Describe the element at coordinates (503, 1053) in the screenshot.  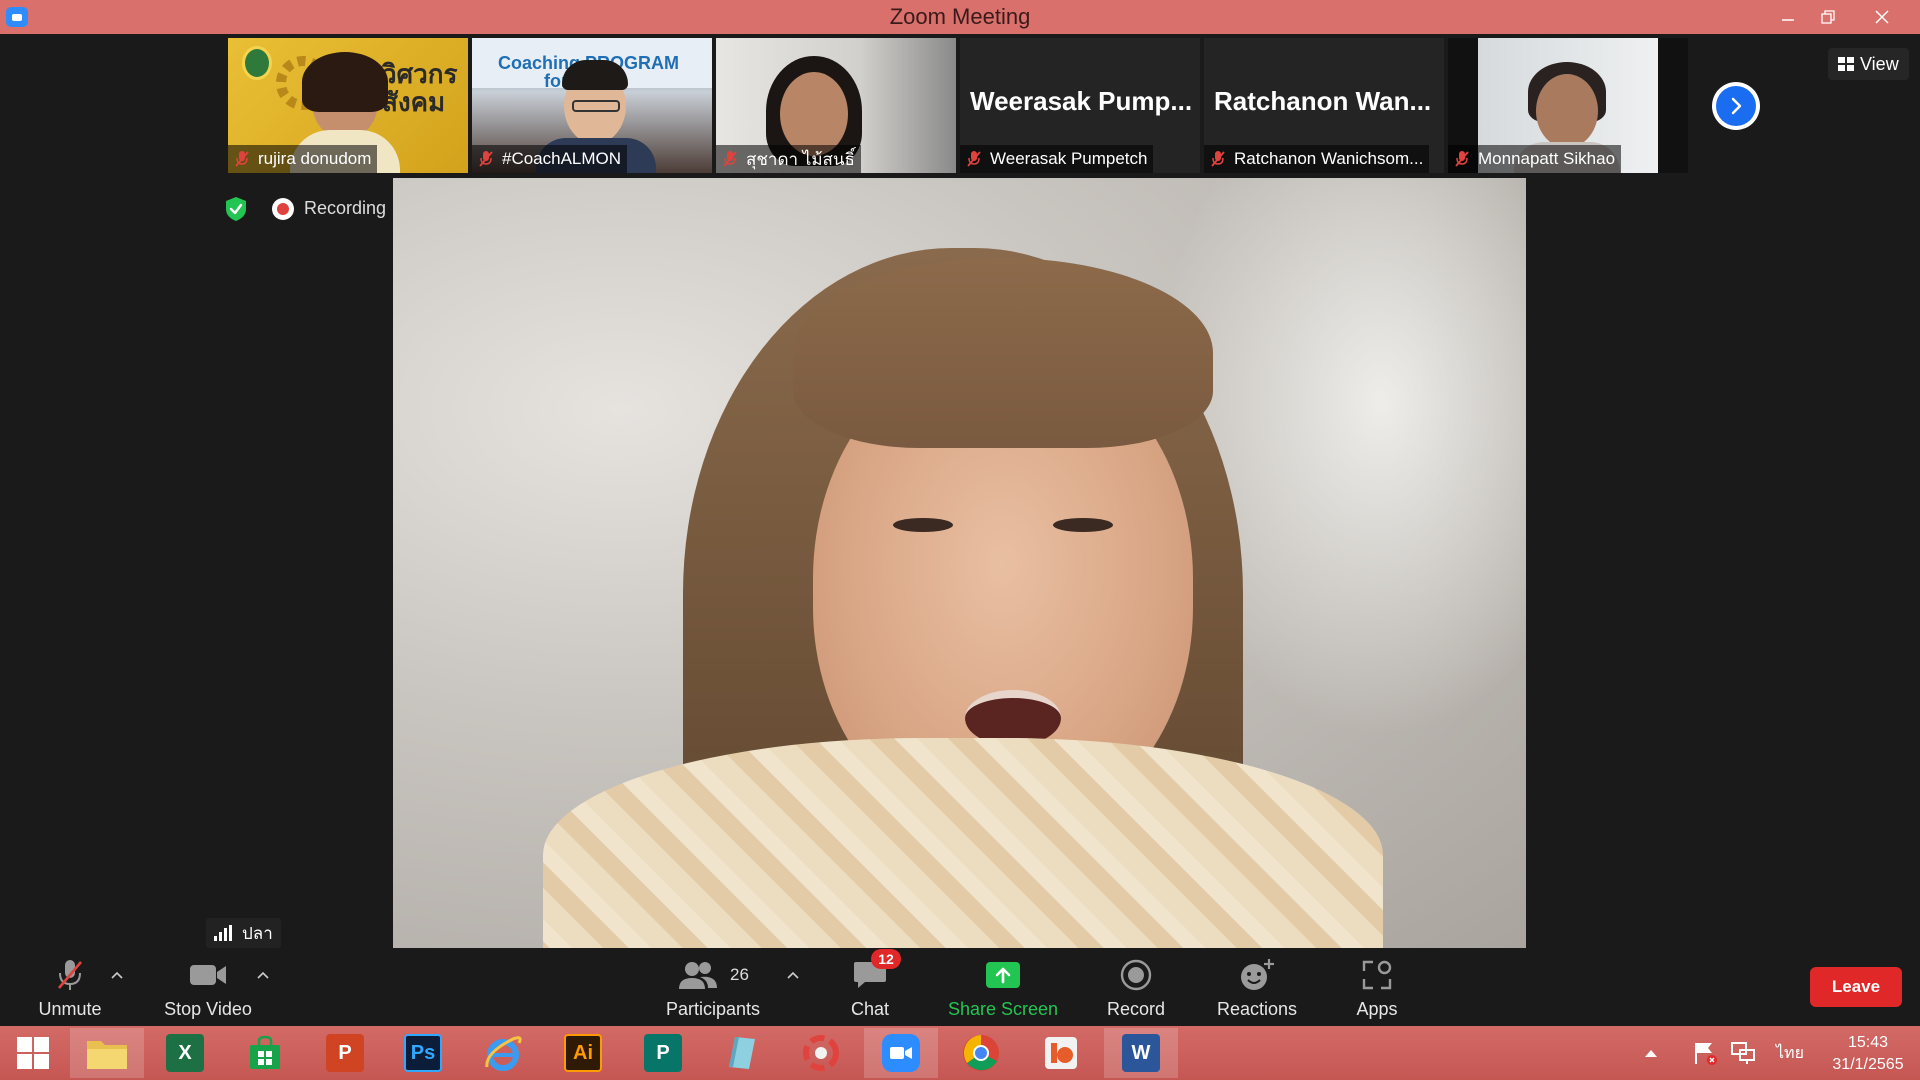
I see `taskbar-internet-explorer` at that location.